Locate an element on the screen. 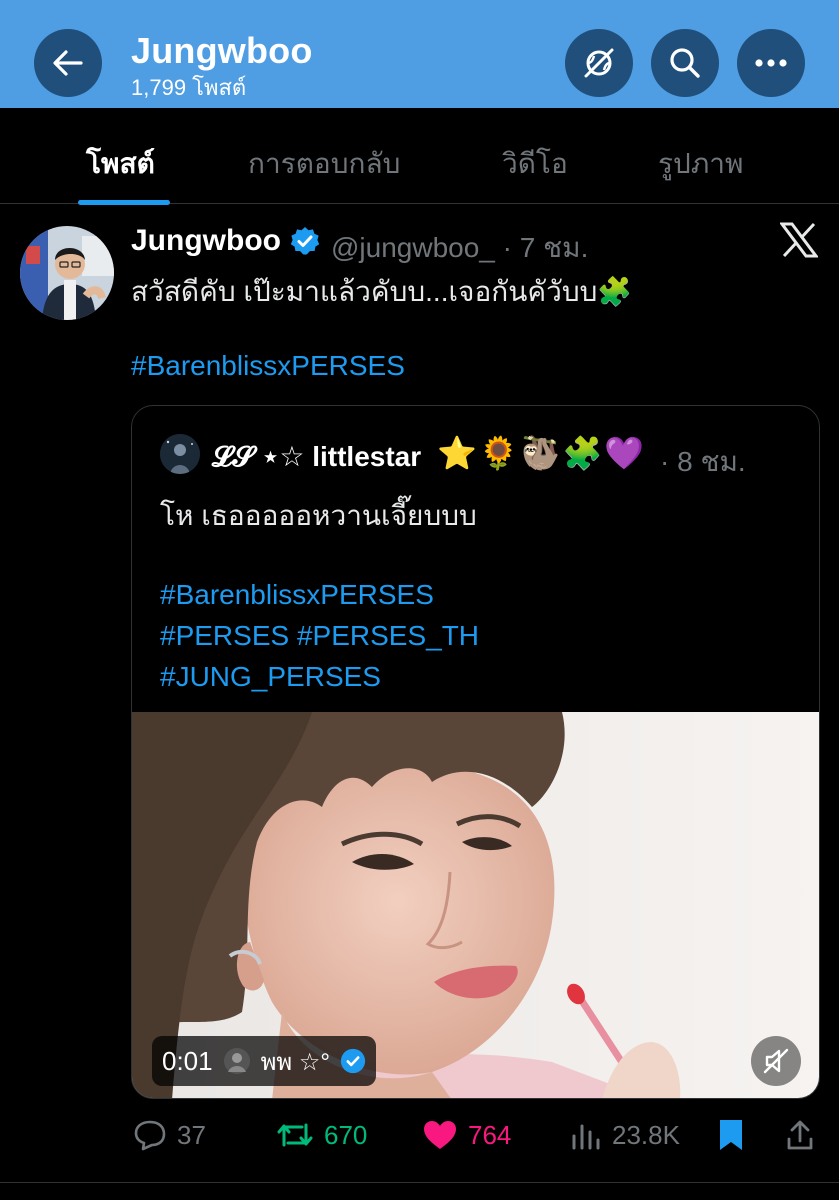 This screenshot has height=1200, width=839. tab-photos: รูปภาพ is located at coordinates (700, 164).